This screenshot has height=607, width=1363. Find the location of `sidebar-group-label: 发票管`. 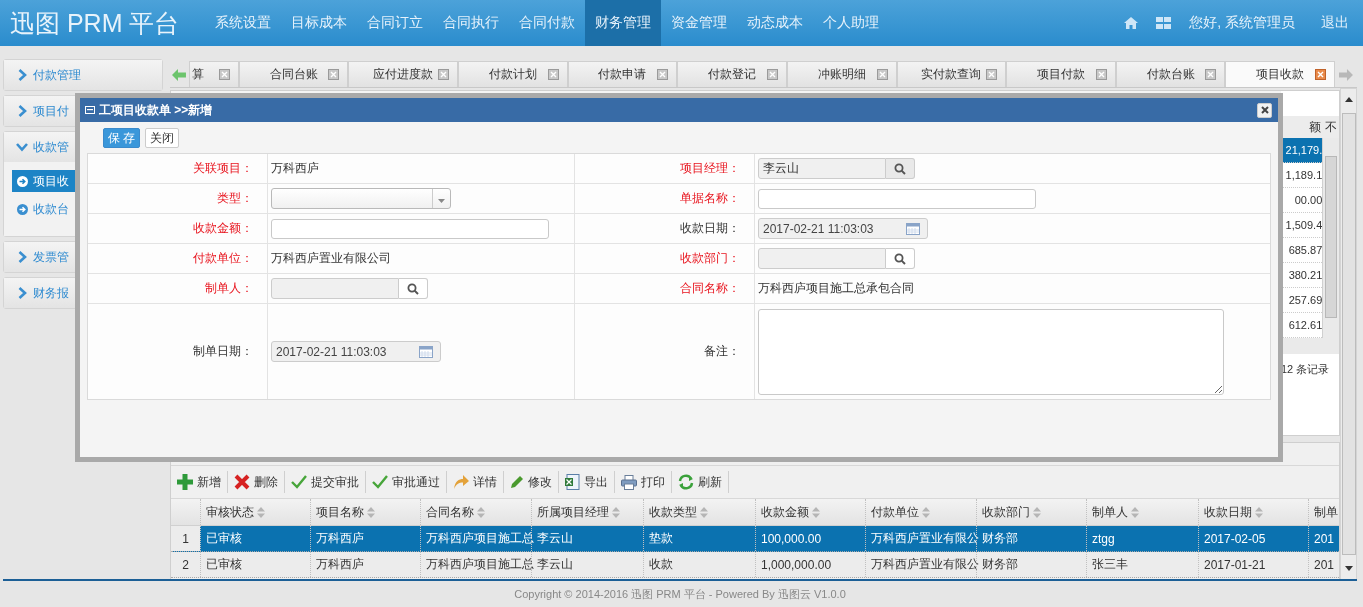

sidebar-group-label: 发票管 is located at coordinates (51, 257).